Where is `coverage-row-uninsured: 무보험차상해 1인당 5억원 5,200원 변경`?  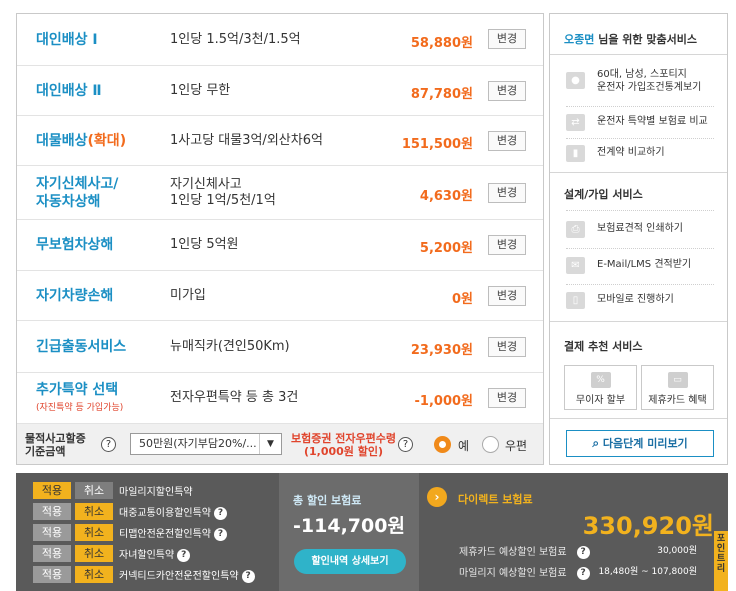
coverage-row-uninsured: 무보험차상해 1인당 5억원 5,200원 변경 is located at coordinates (280, 245).